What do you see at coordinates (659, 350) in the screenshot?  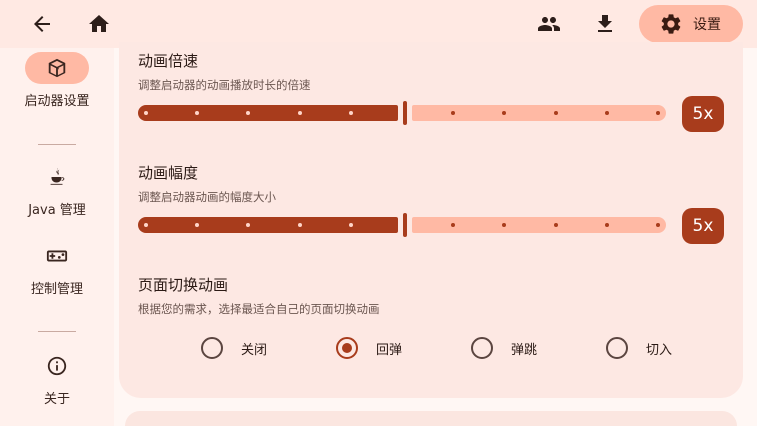 I see `radio-label: 切入` at bounding box center [659, 350].